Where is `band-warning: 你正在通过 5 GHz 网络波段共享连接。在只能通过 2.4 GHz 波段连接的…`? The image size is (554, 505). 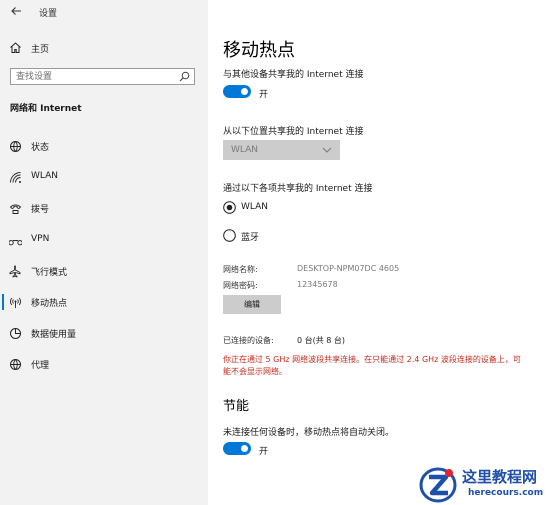 band-warning: 你正在通过 5 GHz 网络波段共享连接。在只能通过 2.4 GHz 波段连接的… is located at coordinates (372, 365).